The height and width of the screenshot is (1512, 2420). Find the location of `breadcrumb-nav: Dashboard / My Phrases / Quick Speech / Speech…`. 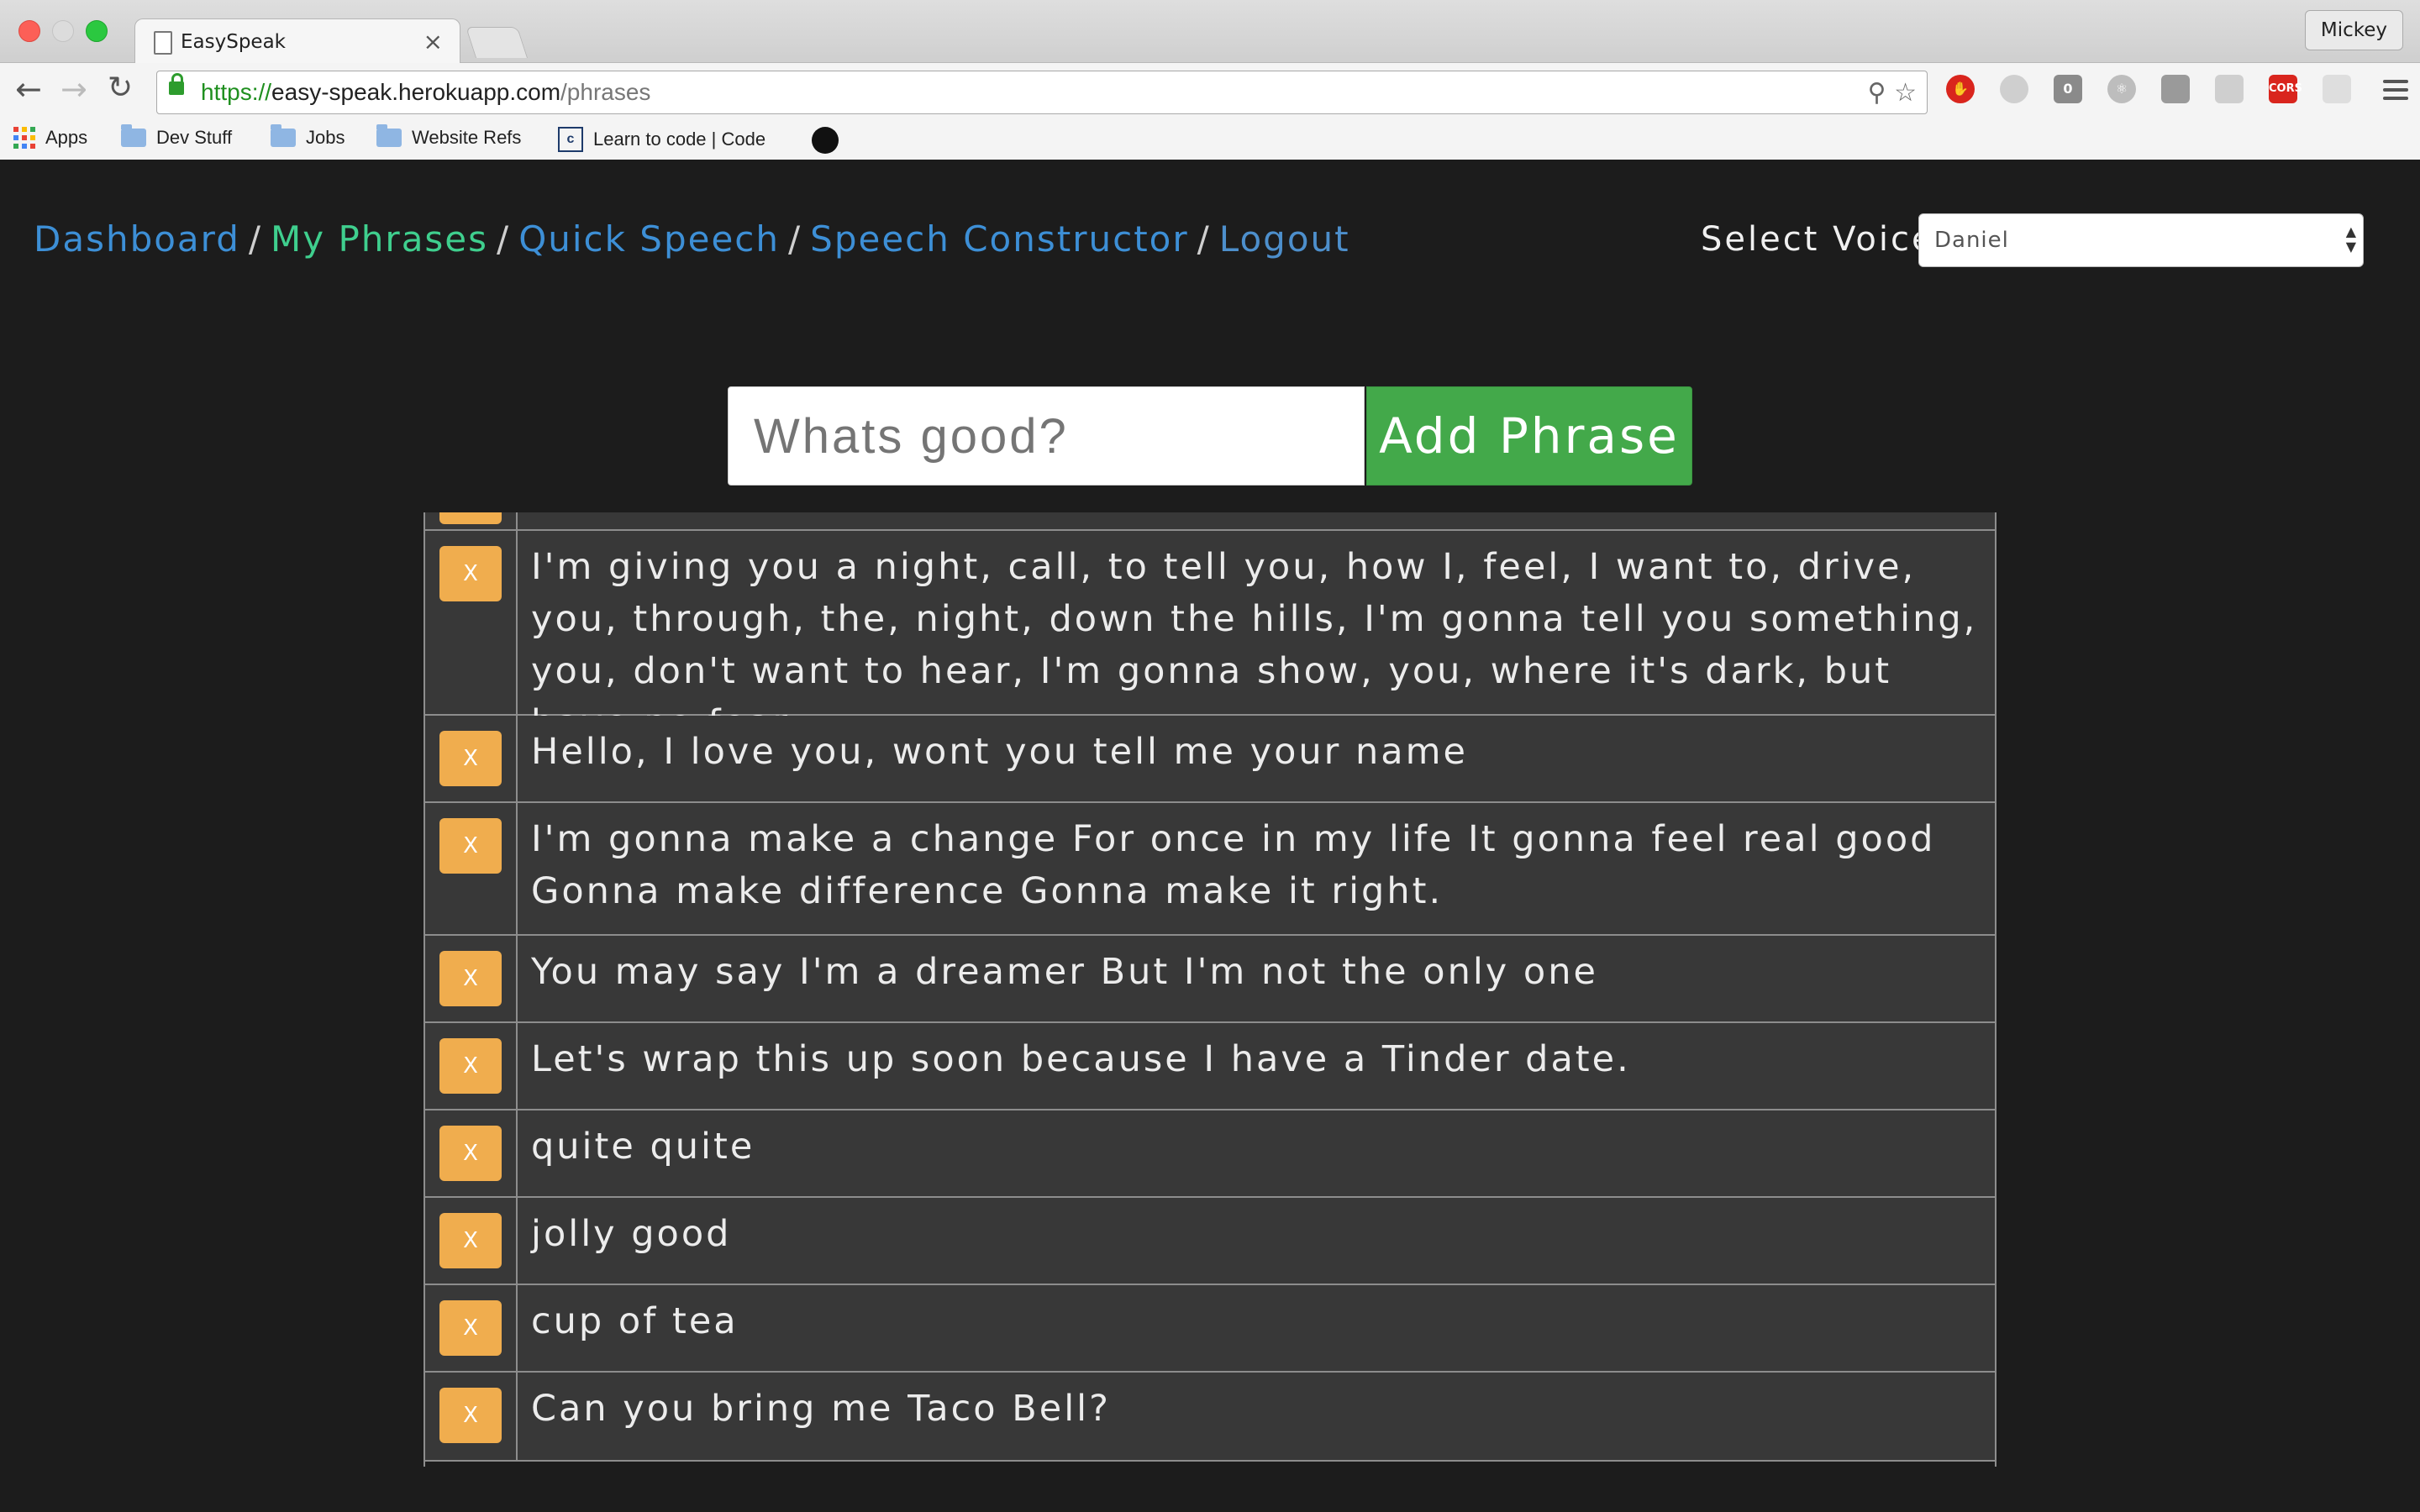

breadcrumb-nav: Dashboard / My Phrases / Quick Speech / Speech… is located at coordinates (692, 239).